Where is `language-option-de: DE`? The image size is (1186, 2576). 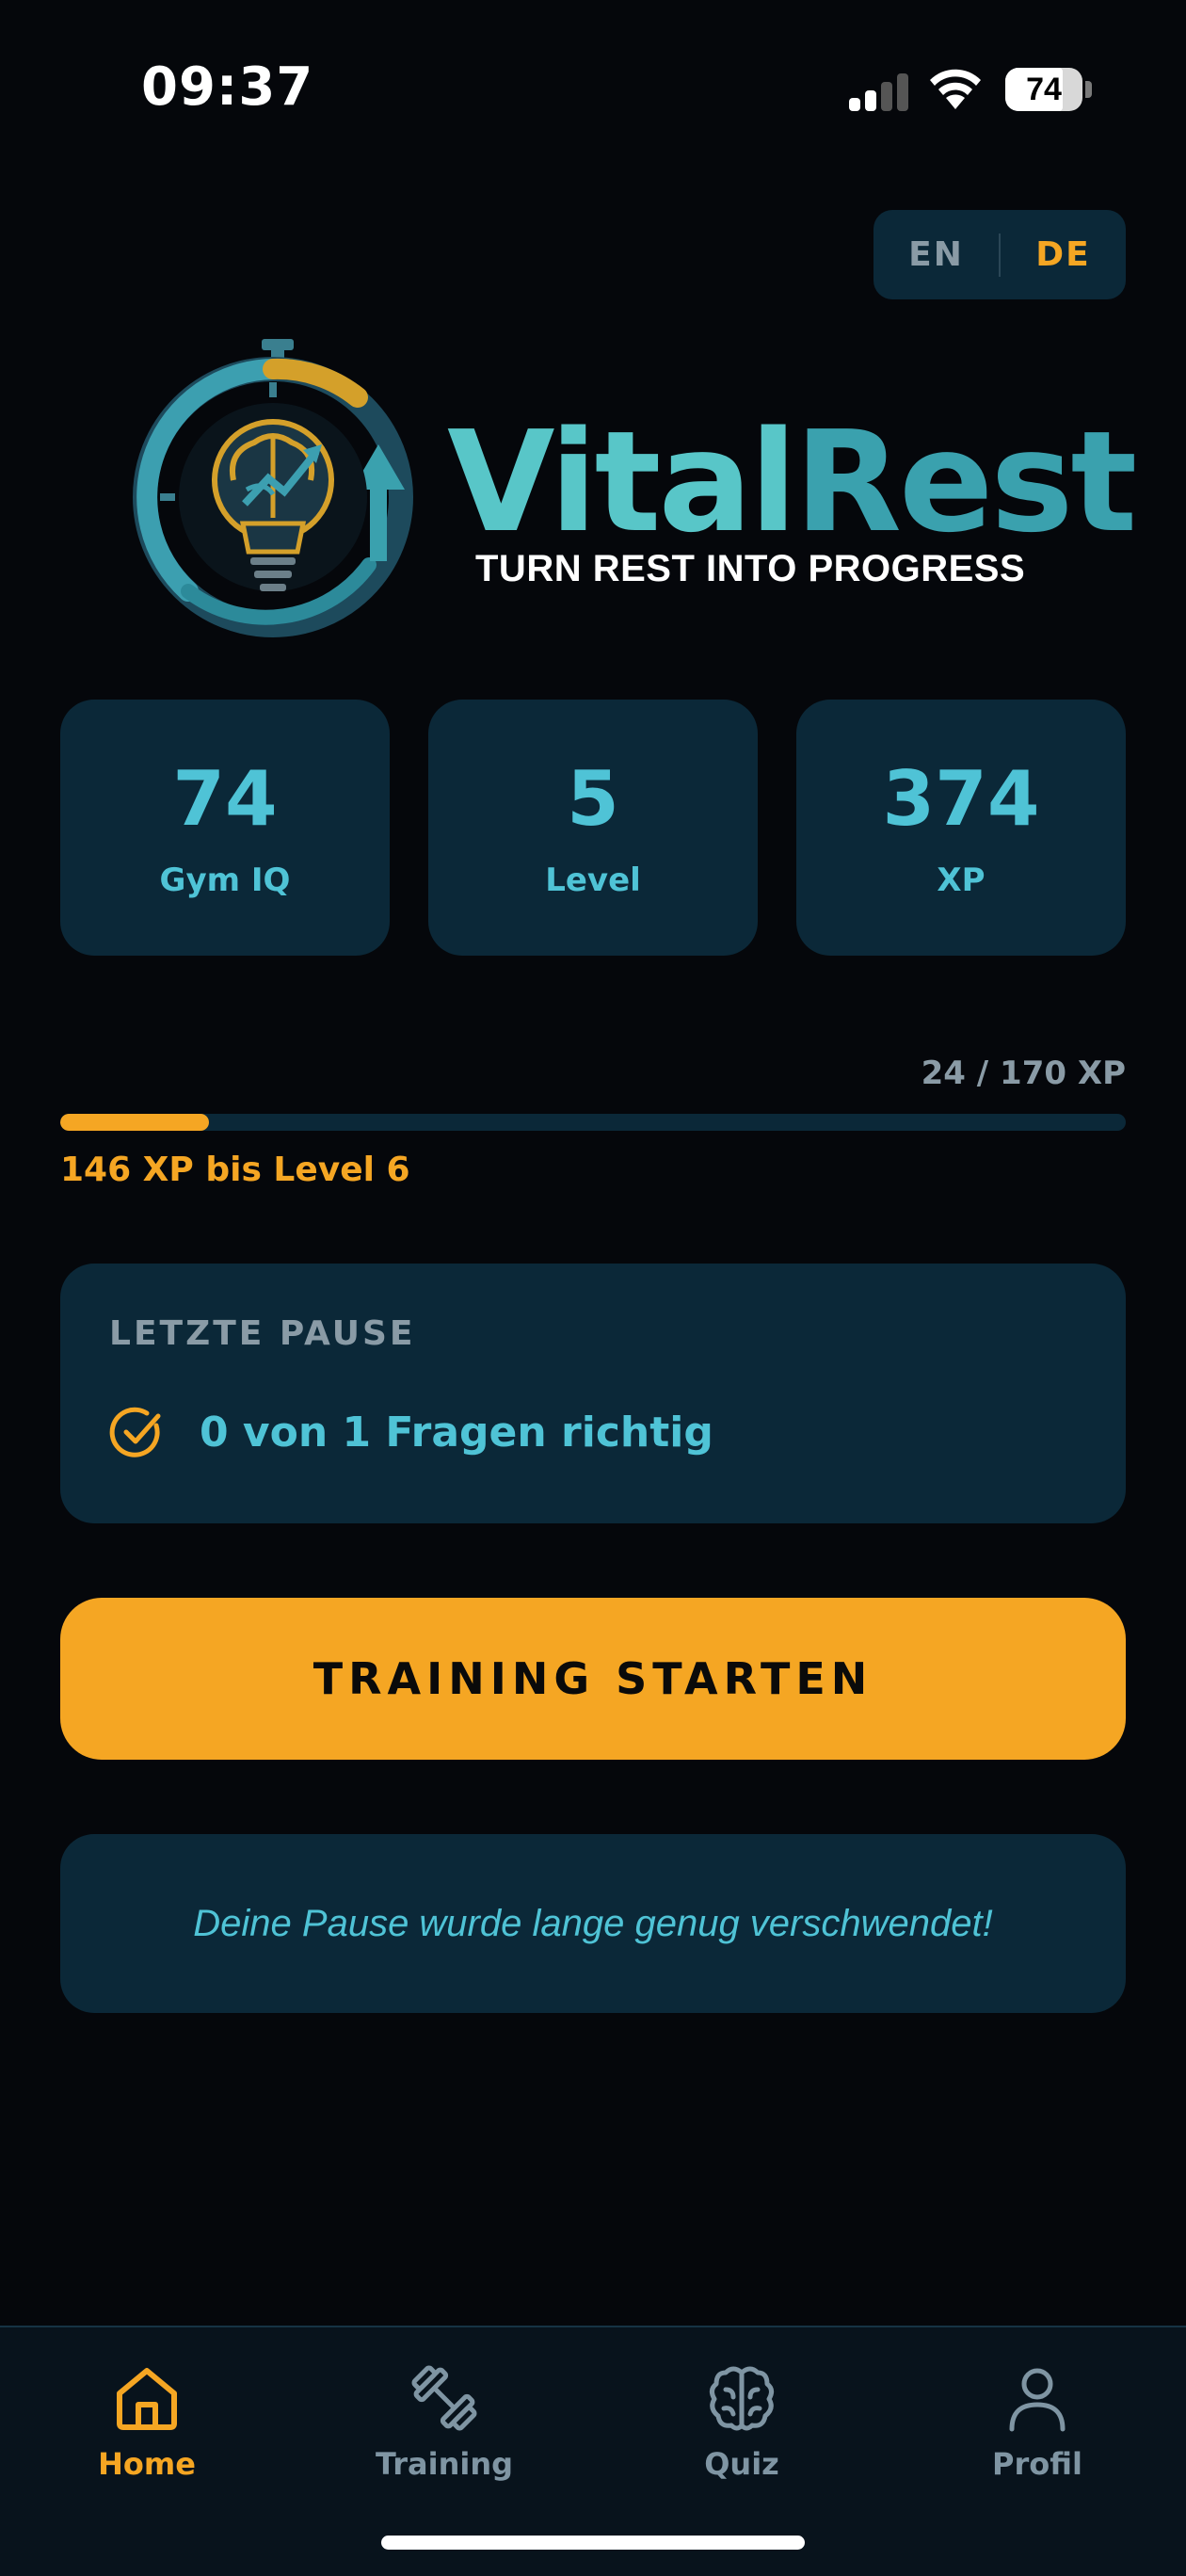 language-option-de: DE is located at coordinates (1063, 254).